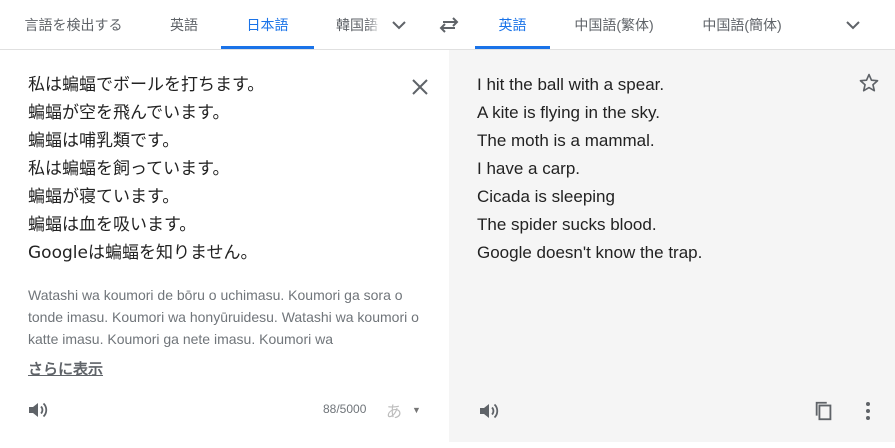  I want to click on tab-source-english: 英語, so click(184, 24).